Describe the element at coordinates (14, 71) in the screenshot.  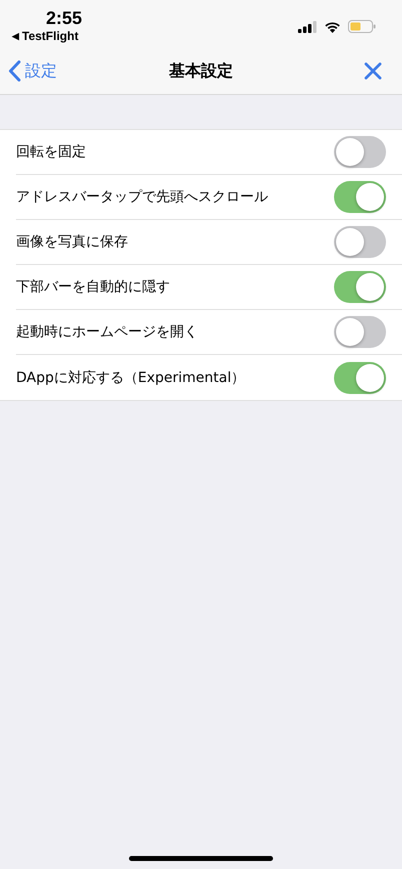
I see `chevron-left-icon` at that location.